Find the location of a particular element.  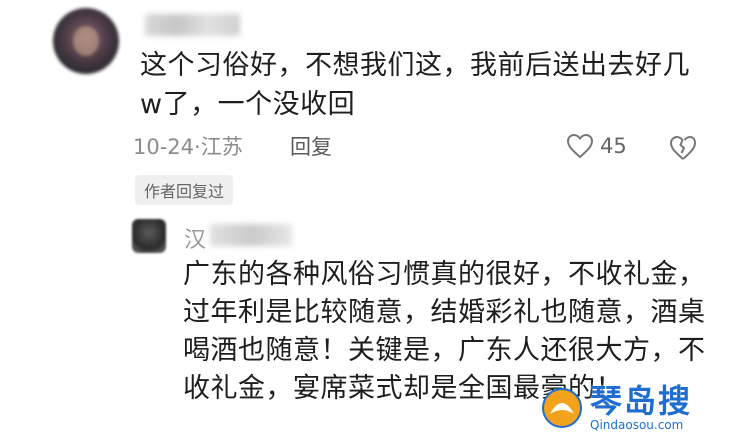

watermark: 琴岛搜 Qindaosou.com is located at coordinates (616, 408).